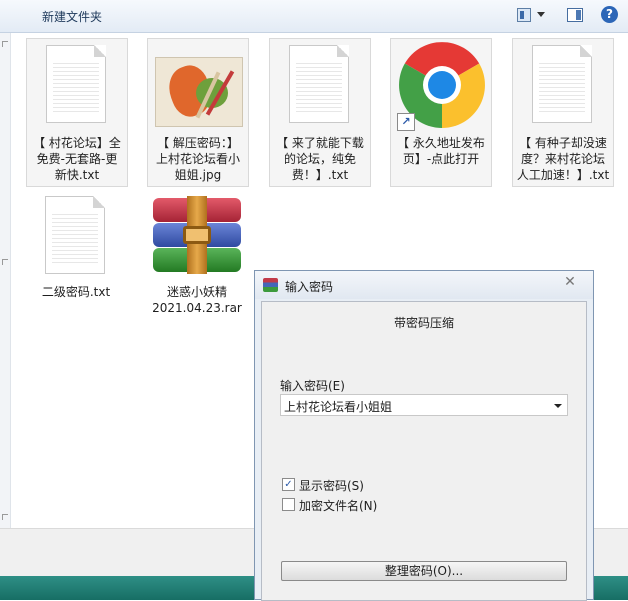 The width and height of the screenshot is (628, 601). I want to click on file-label: 【 来了就能下载 的论坛，纯免 费！】.txt, so click(320, 159).